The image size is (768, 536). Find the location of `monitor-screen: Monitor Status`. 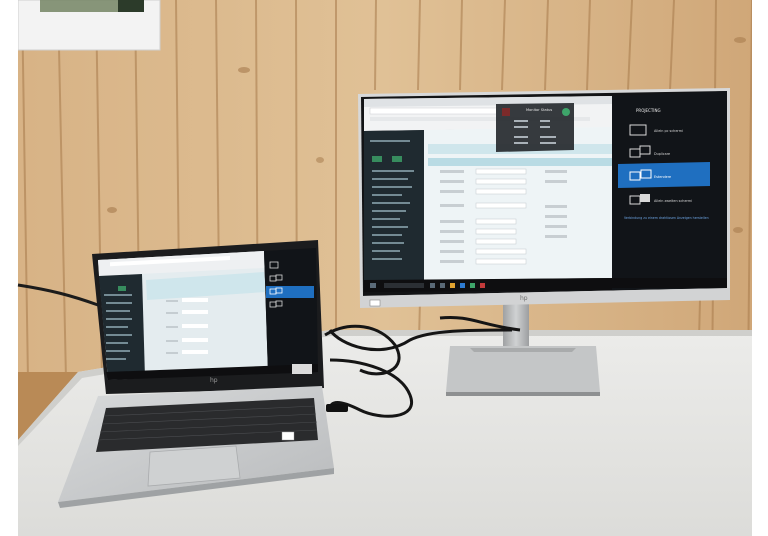

monitor-screen: Monitor Status is located at coordinates (488, 194).